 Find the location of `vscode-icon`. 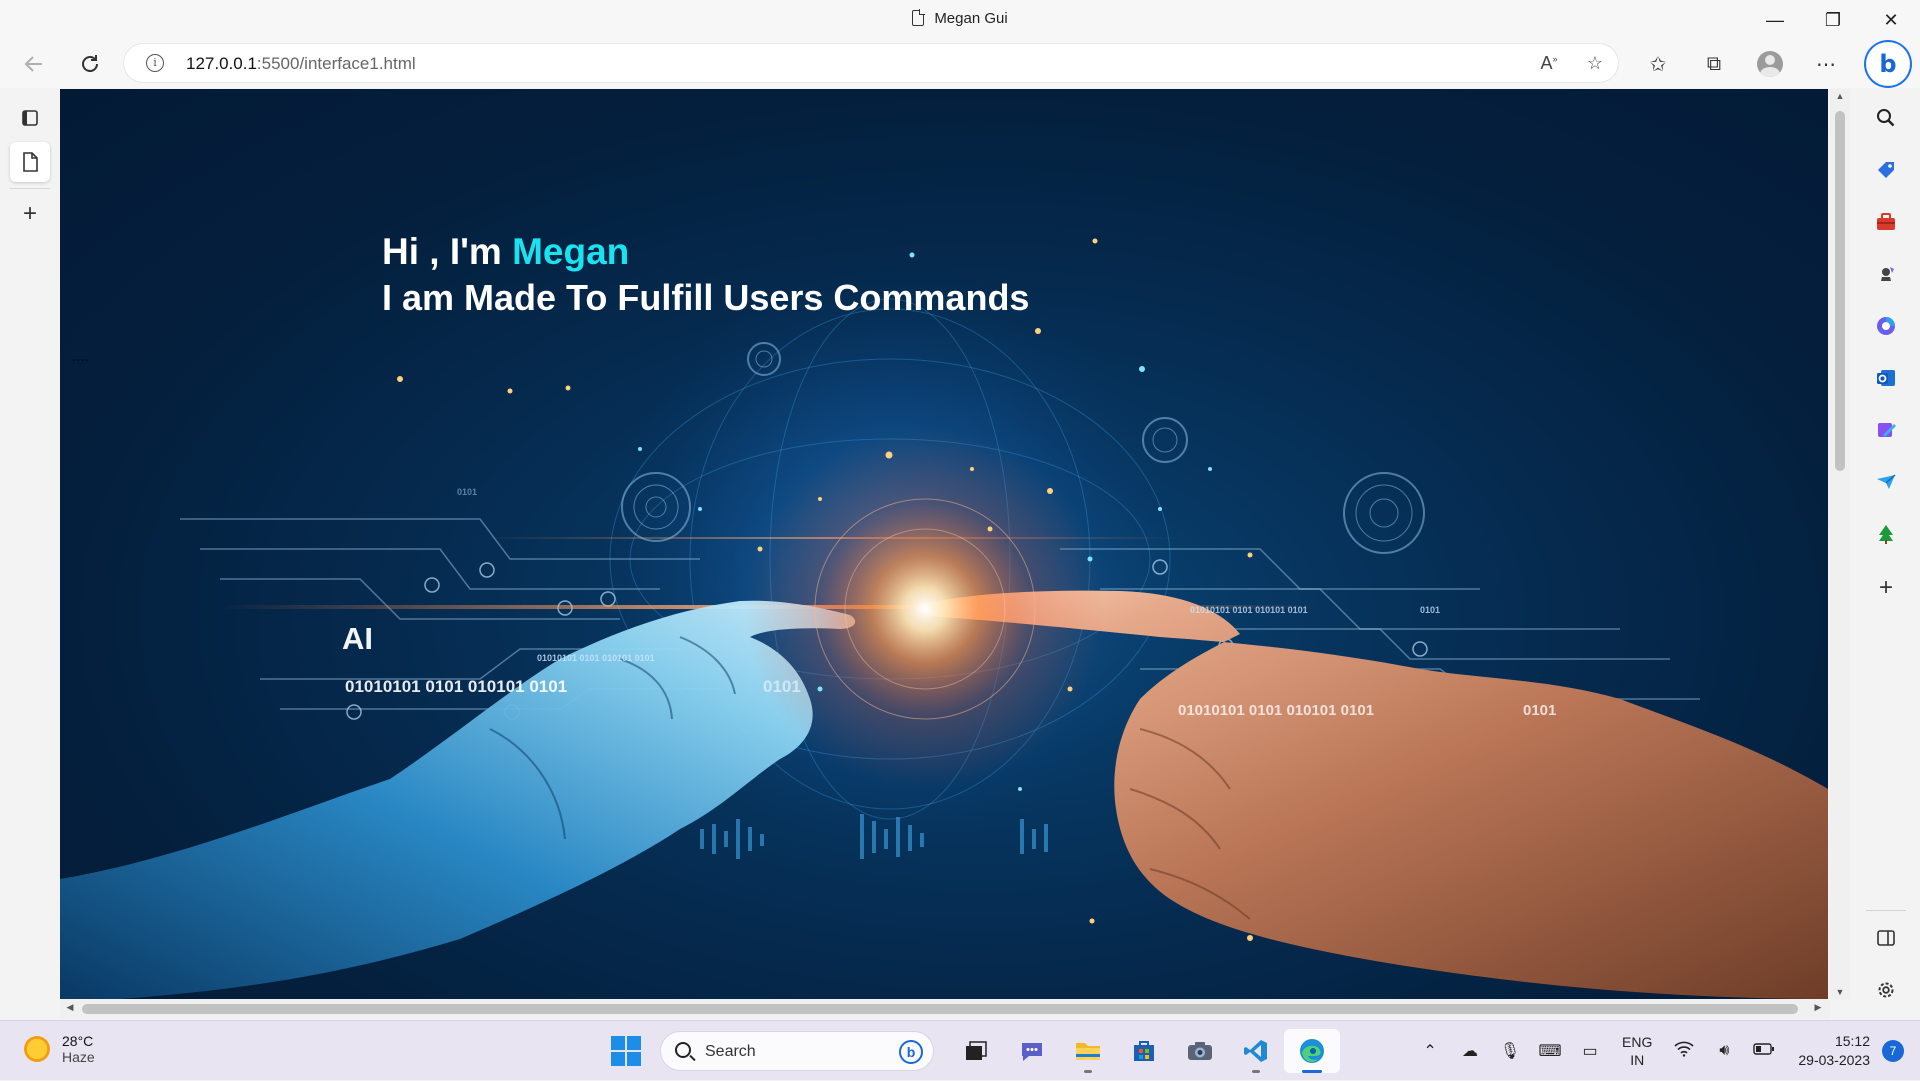

vscode-icon is located at coordinates (1255, 1051).